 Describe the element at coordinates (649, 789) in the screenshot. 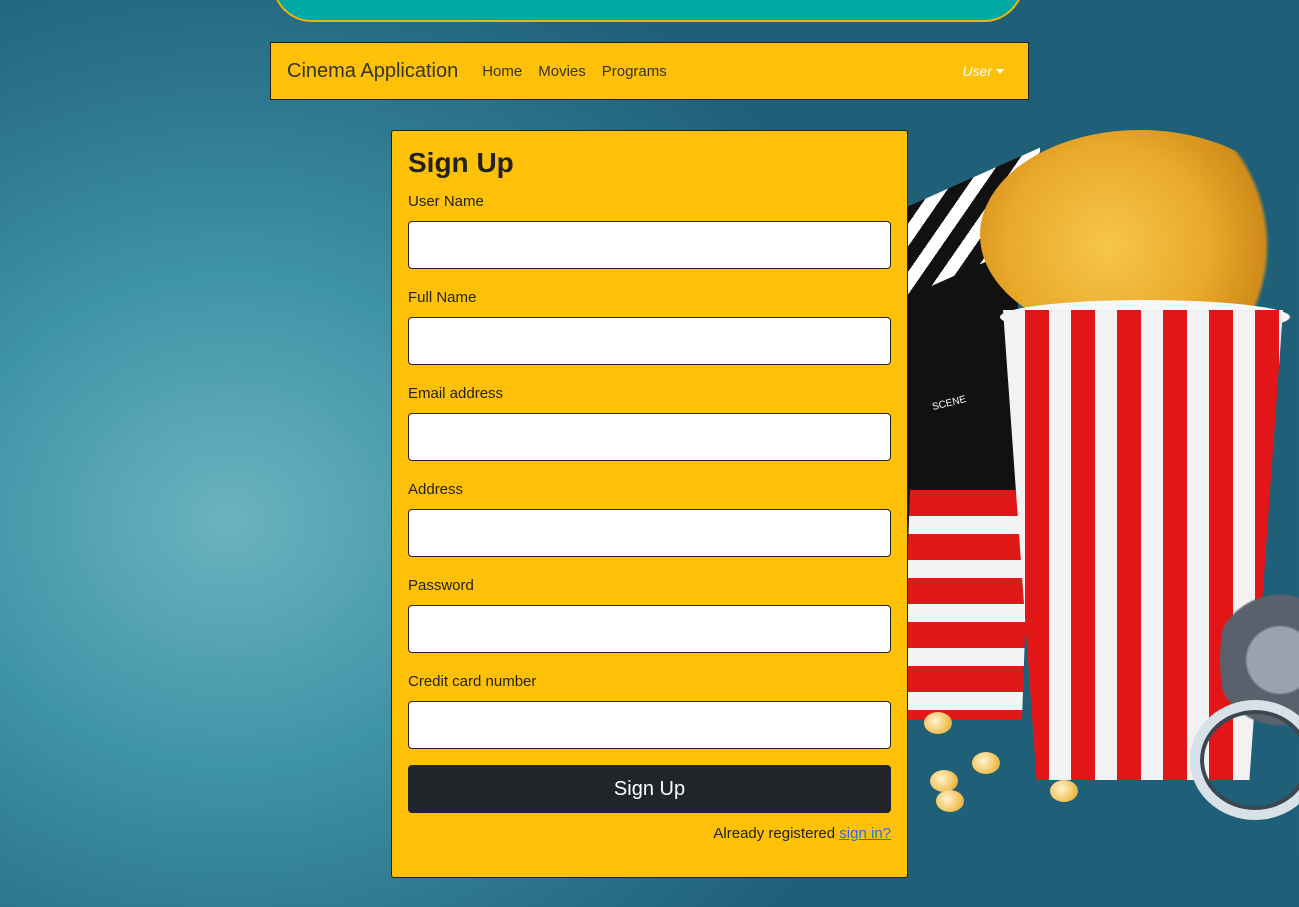

I see `signup-button: Sign Up` at that location.